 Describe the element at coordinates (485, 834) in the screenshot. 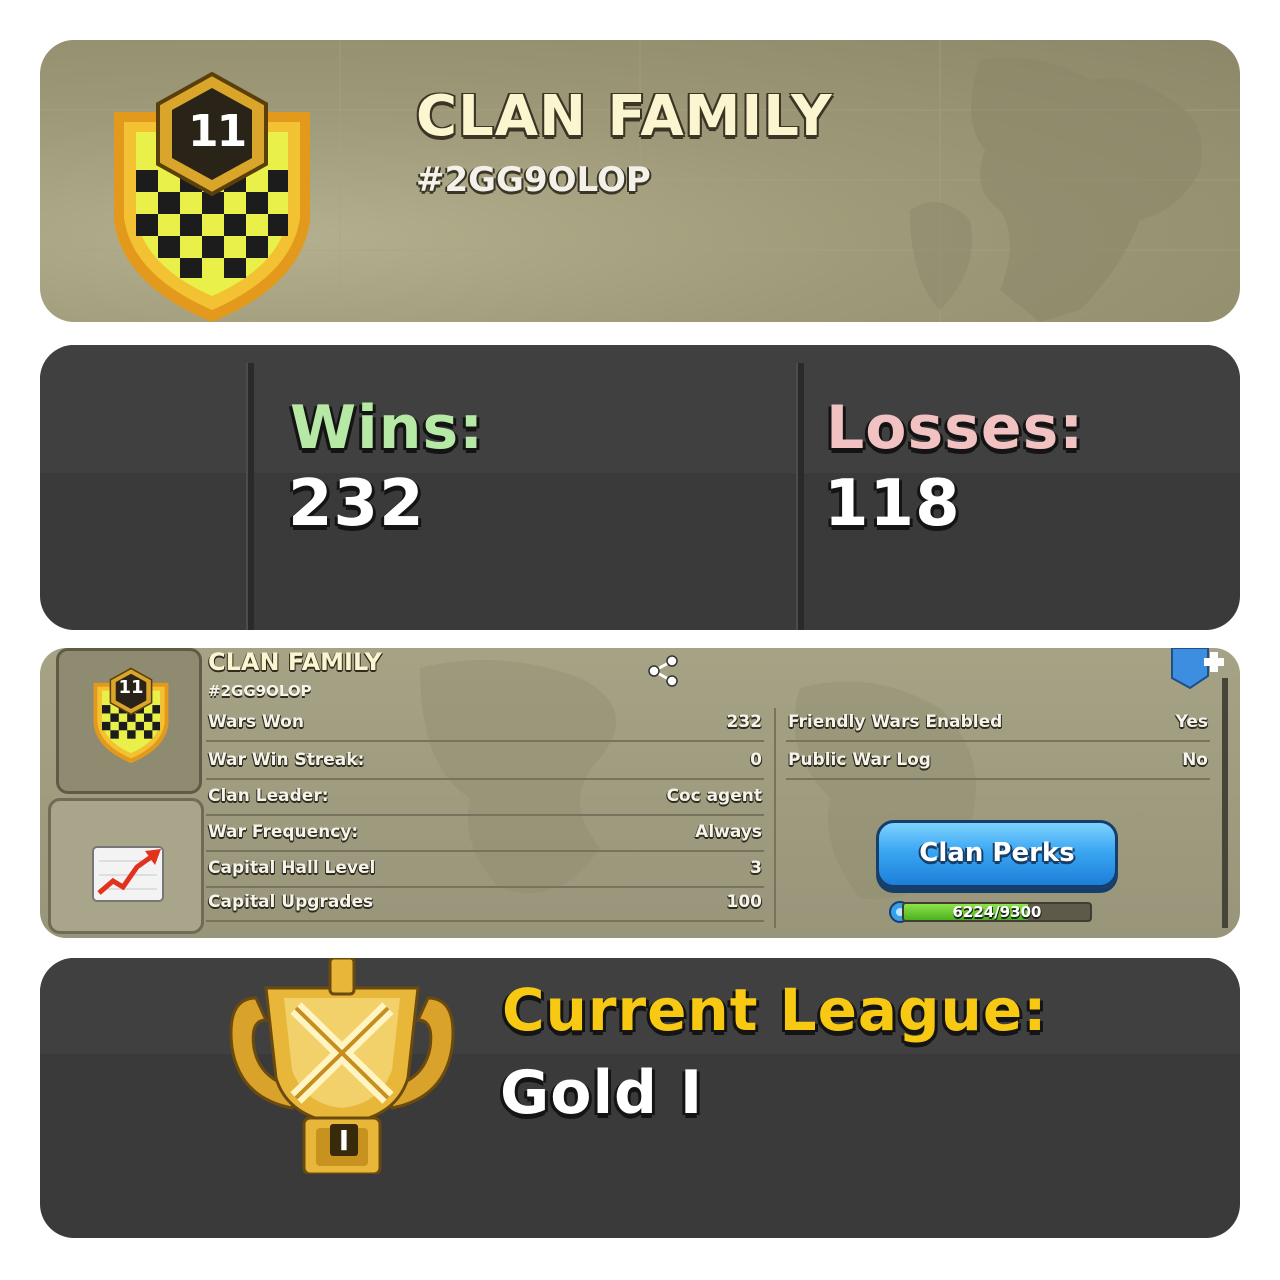

I see `info-row-war-frequency: War Frequency: Always` at that location.